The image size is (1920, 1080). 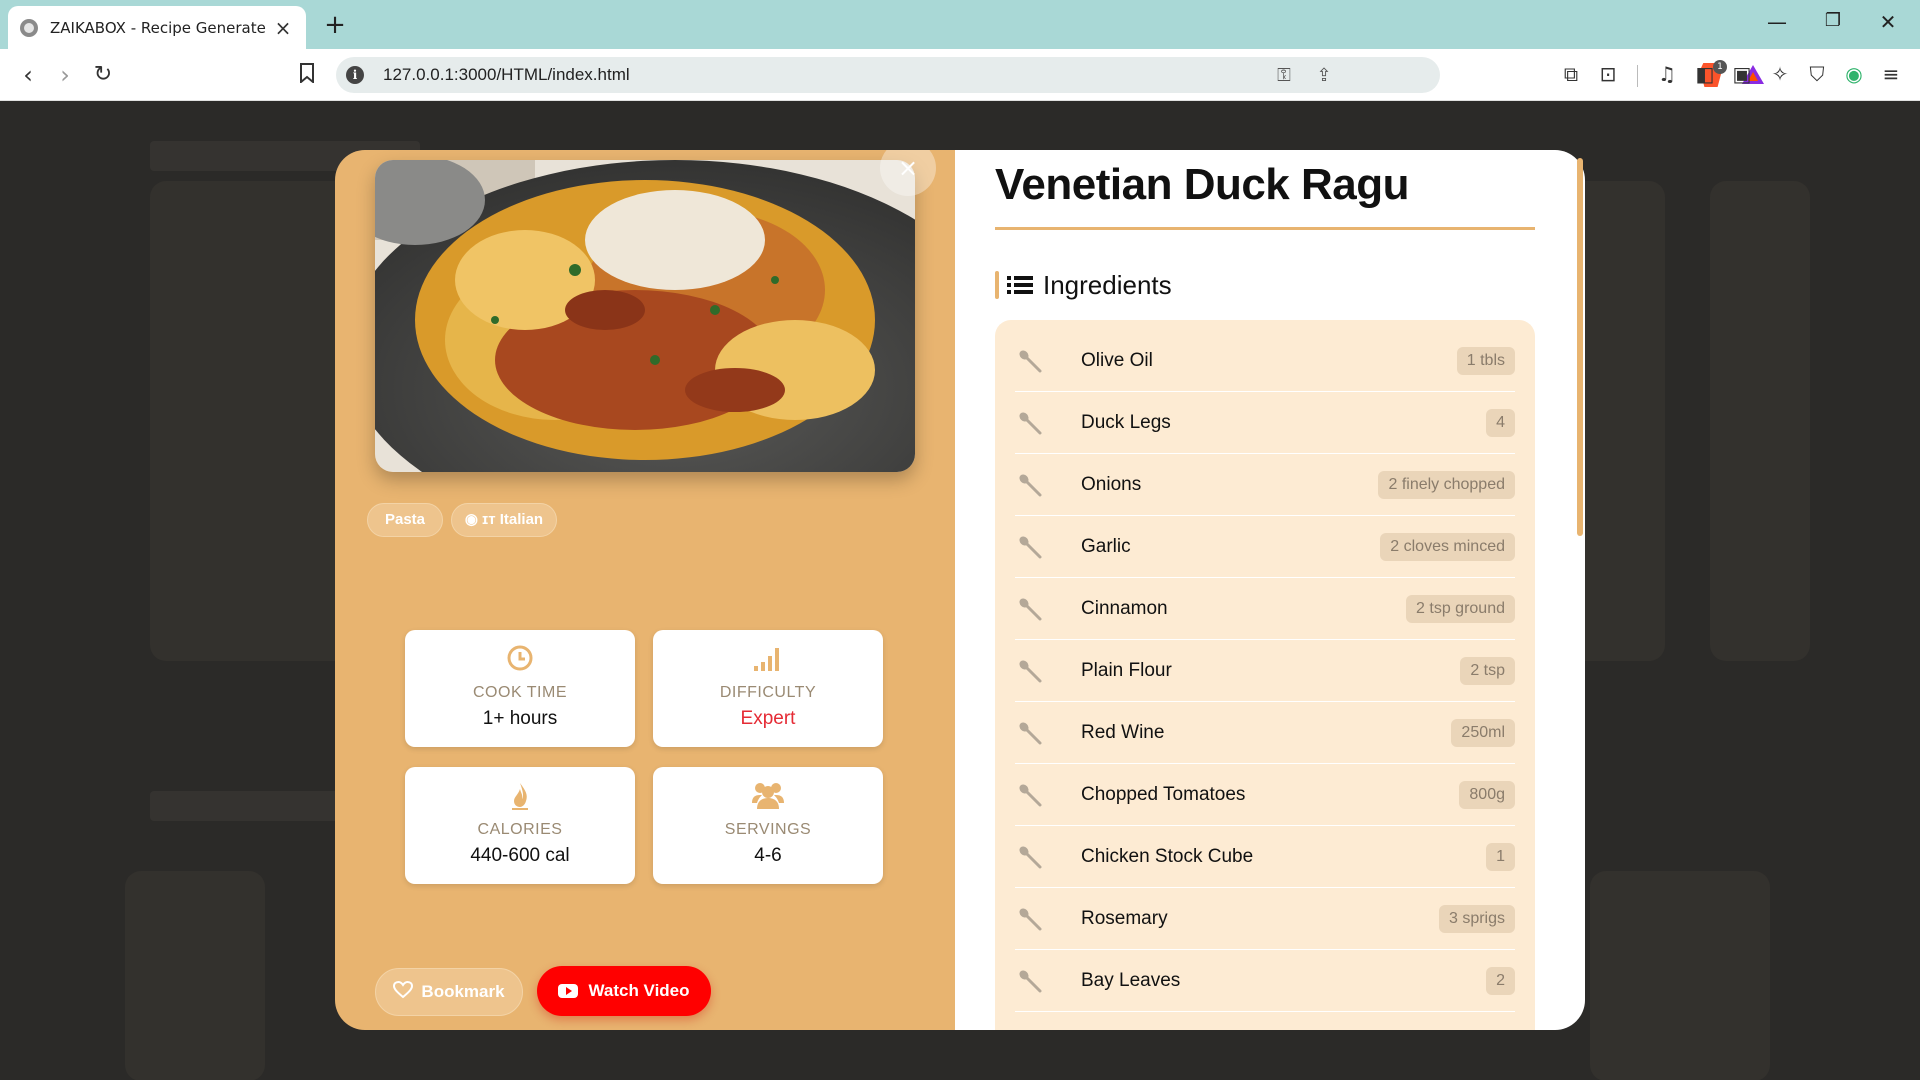 I want to click on heading-accent, so click(x=997, y=285).